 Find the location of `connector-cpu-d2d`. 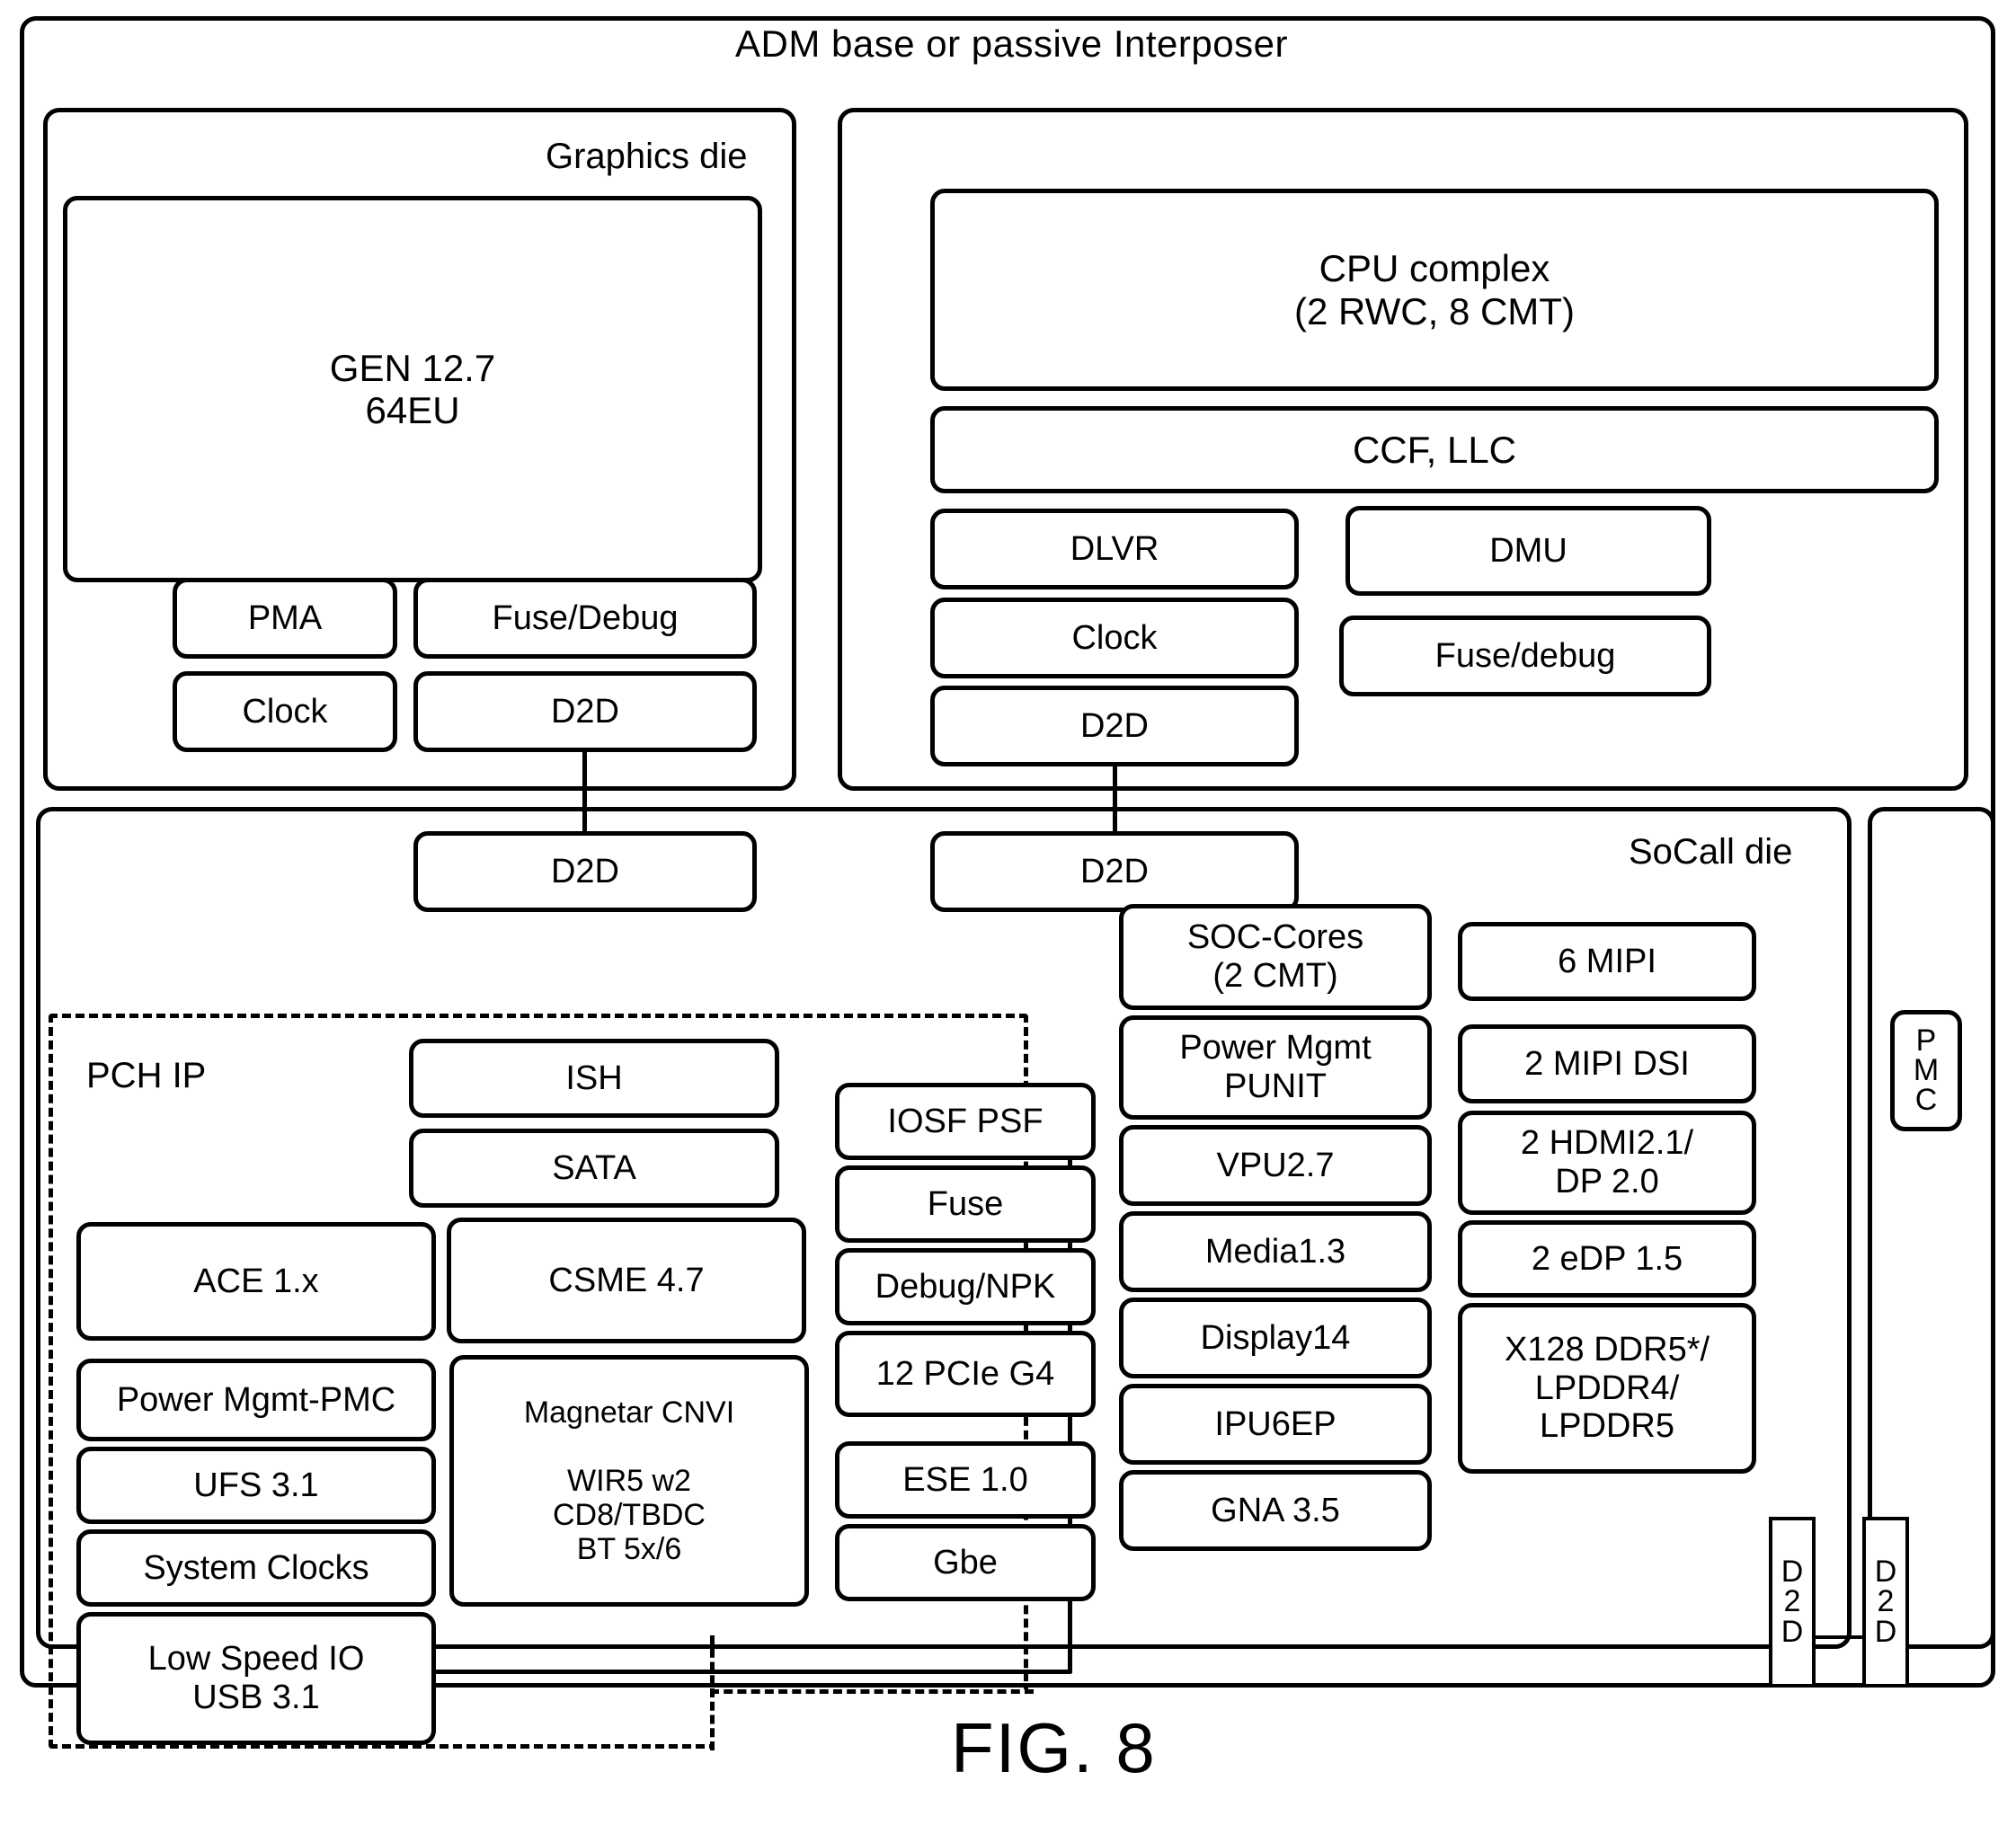

connector-cpu-d2d is located at coordinates (1115, 799).